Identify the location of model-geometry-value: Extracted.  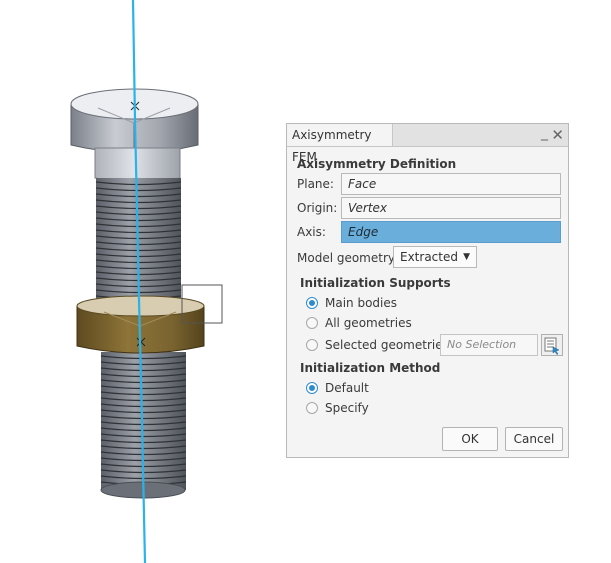
(429, 257).